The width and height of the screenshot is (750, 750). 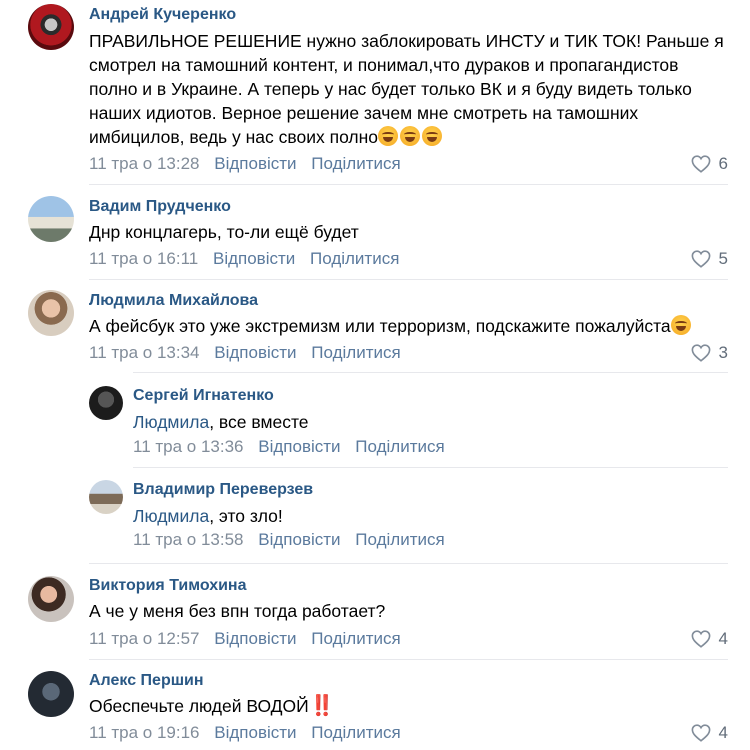 What do you see at coordinates (223, 490) in the screenshot?
I see `comment-author: Владимир Переверзев` at bounding box center [223, 490].